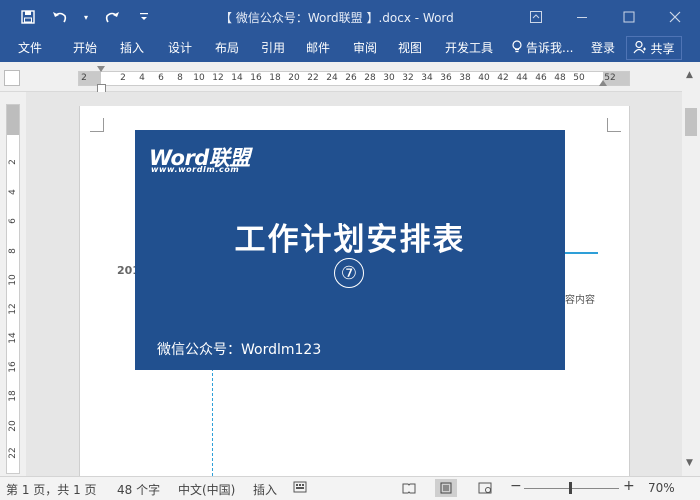 The width and height of the screenshot is (700, 500). What do you see at coordinates (522, 78) in the screenshot?
I see `ruler-tick: 44` at bounding box center [522, 78].